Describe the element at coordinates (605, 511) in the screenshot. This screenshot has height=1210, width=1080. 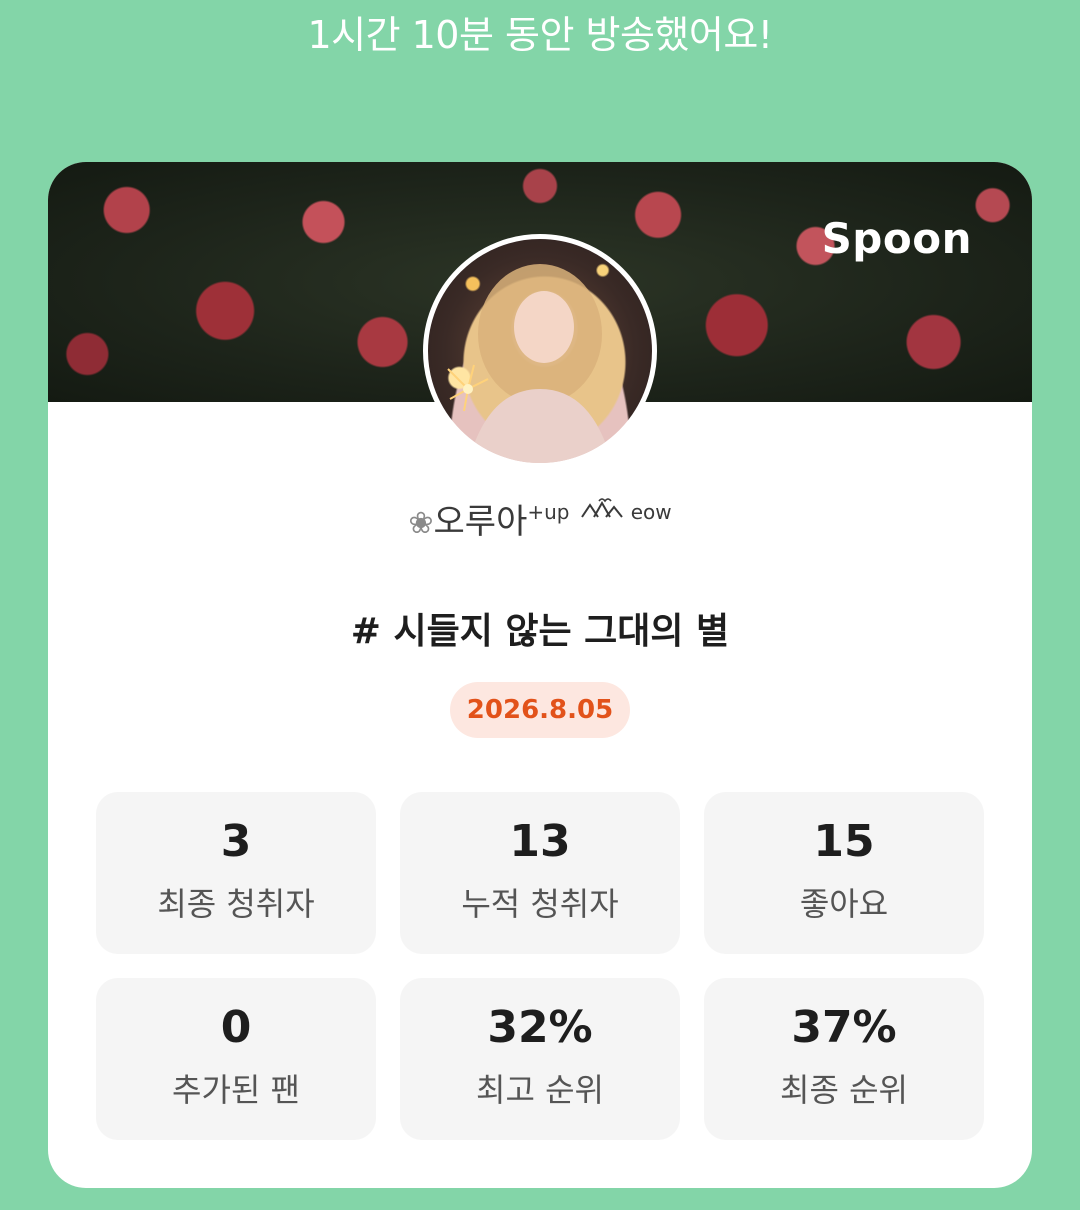
I see `cat-ears-icon` at that location.